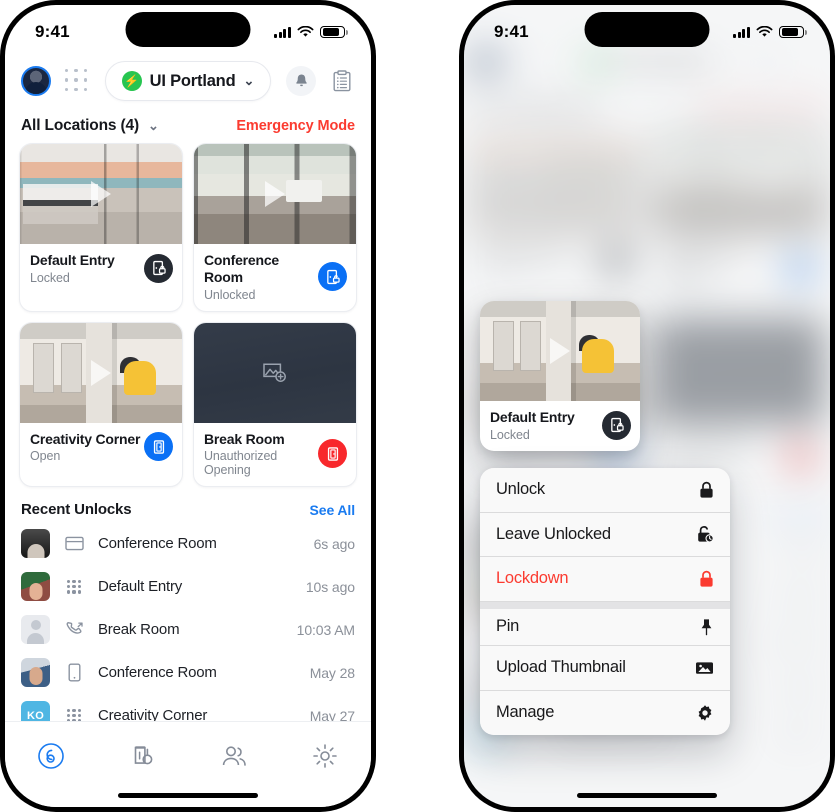 The height and width of the screenshot is (812, 835). What do you see at coordinates (703, 713) in the screenshot?
I see `gear-icon` at bounding box center [703, 713].